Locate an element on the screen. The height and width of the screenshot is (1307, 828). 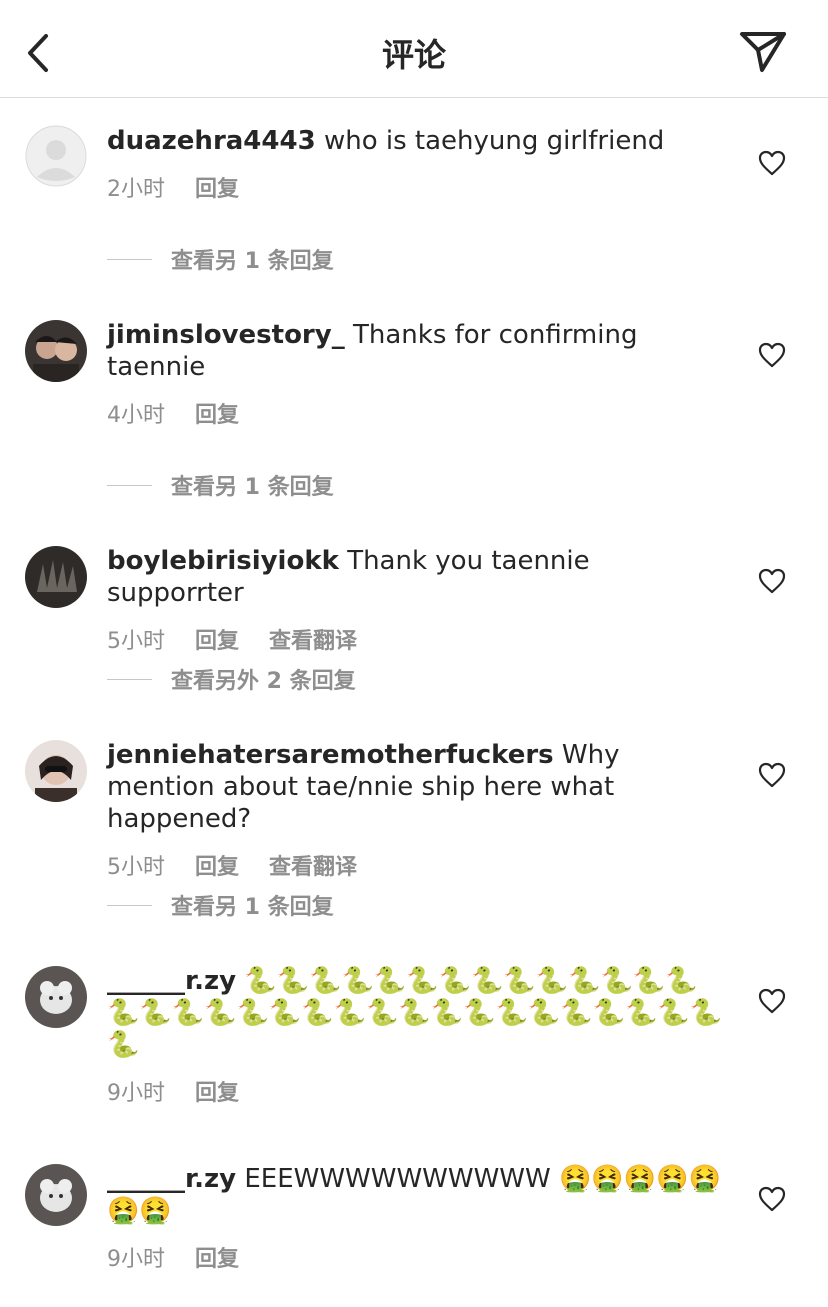
comment-username: jiminslovestory_ is located at coordinates (226, 335).